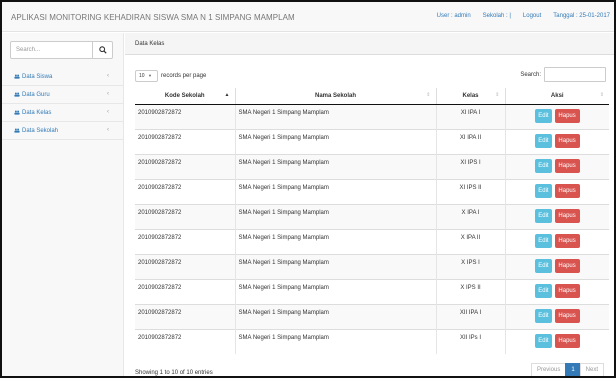 This screenshot has width=616, height=378. Describe the element at coordinates (471, 241) in the screenshot. I see `cell-kelas: X IPA II` at that location.